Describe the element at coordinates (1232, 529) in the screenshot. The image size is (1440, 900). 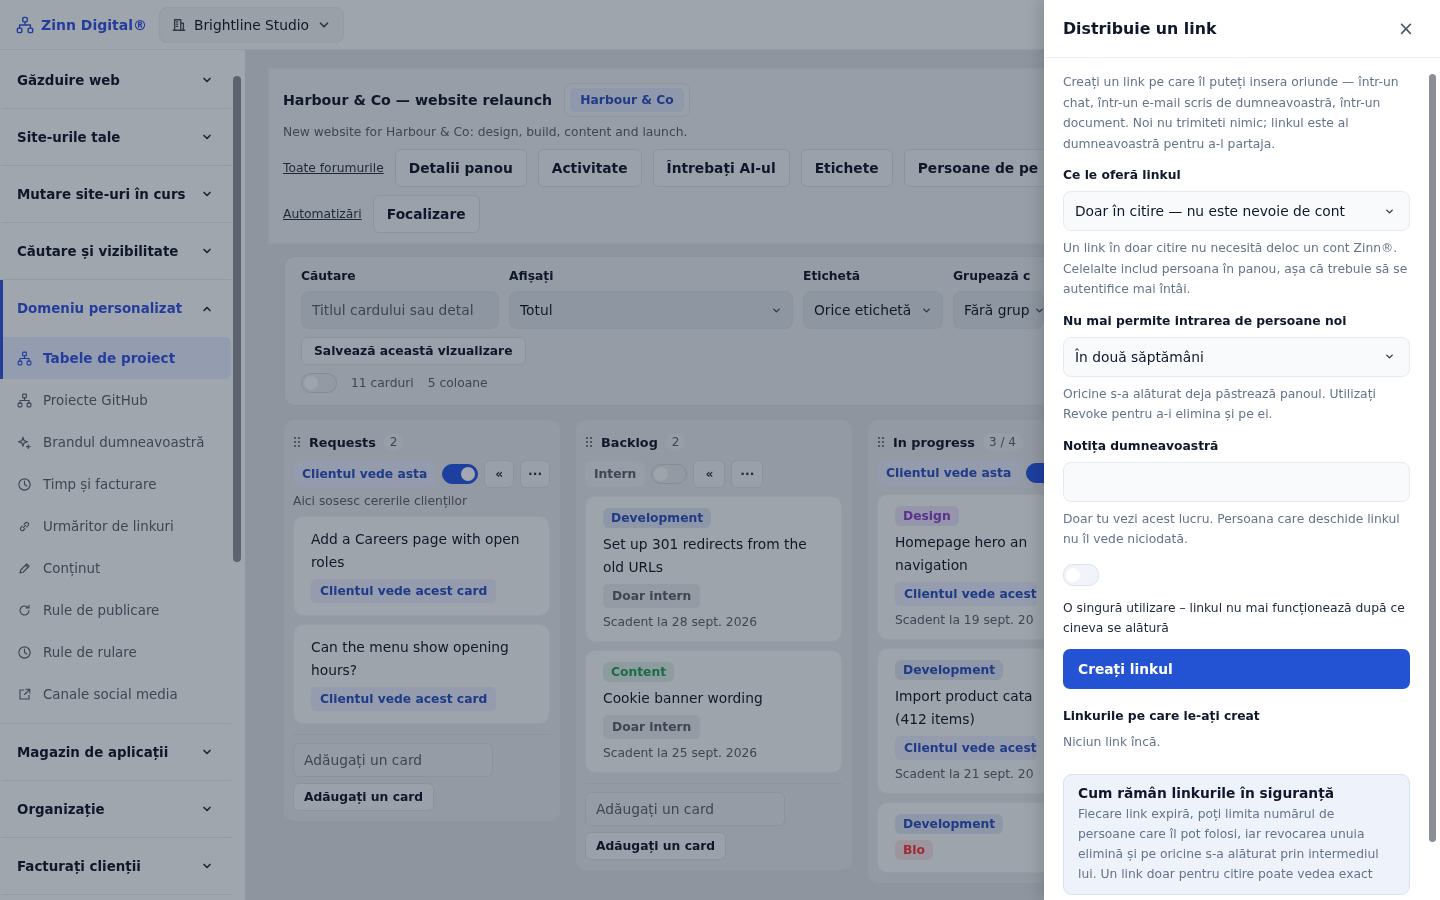
I see `help-text: Doar tu vezi acest lucru. Persoana care deschide linkul nu îl vede niciodată.` at that location.